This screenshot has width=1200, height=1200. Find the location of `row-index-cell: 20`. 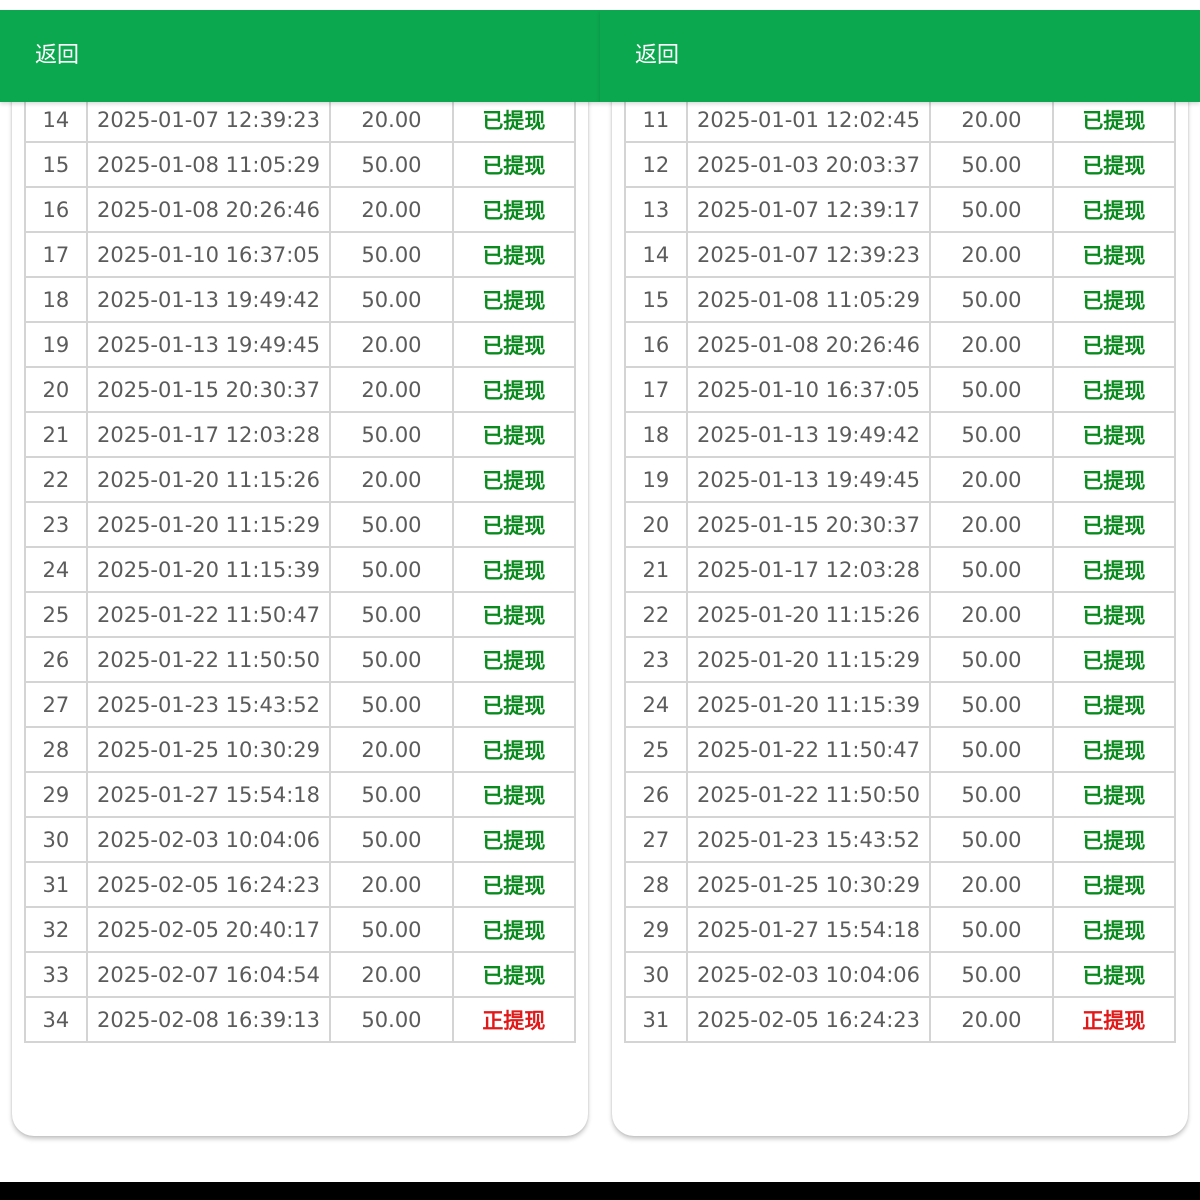

row-index-cell: 20 is located at coordinates (56, 389).